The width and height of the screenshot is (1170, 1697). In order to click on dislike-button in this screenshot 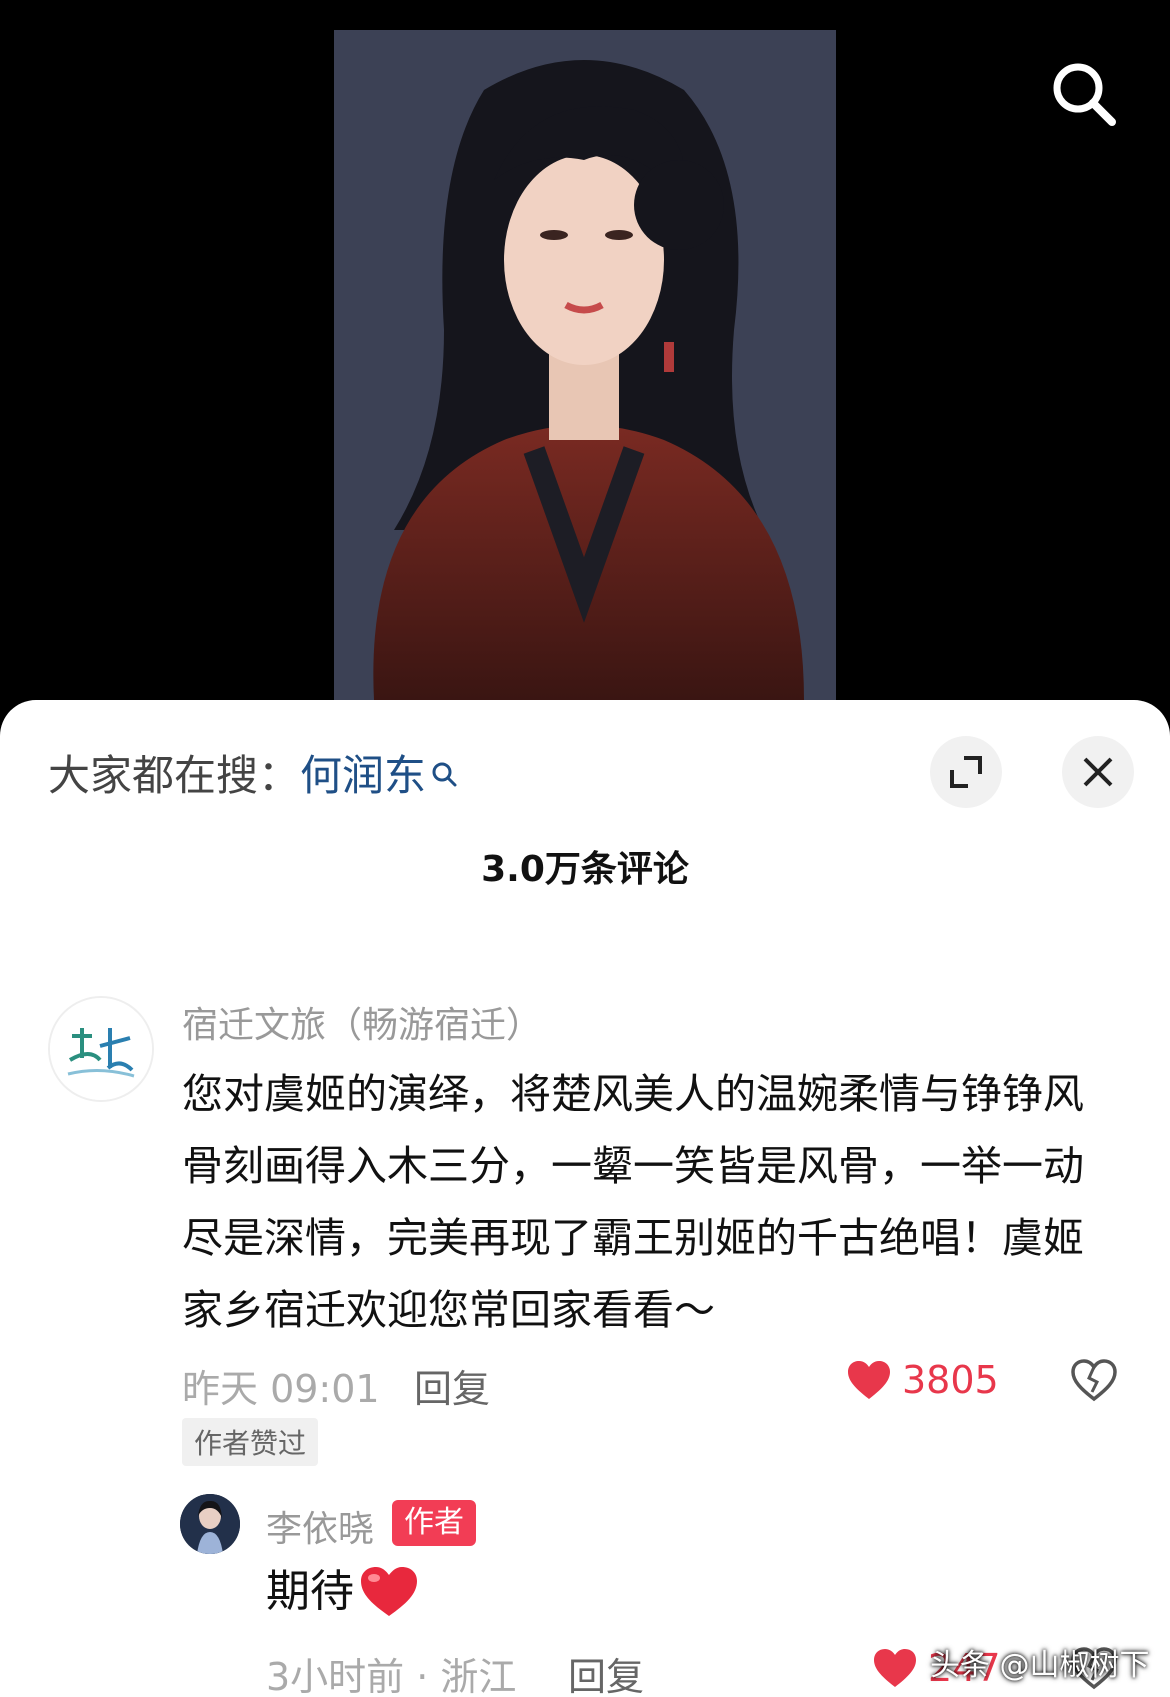, I will do `click(1094, 1382)`.